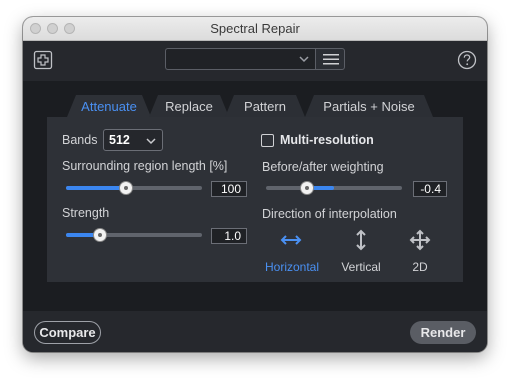 Image resolution: width=510 pixels, height=381 pixels. I want to click on footer-bar: Compare Render, so click(255, 331).